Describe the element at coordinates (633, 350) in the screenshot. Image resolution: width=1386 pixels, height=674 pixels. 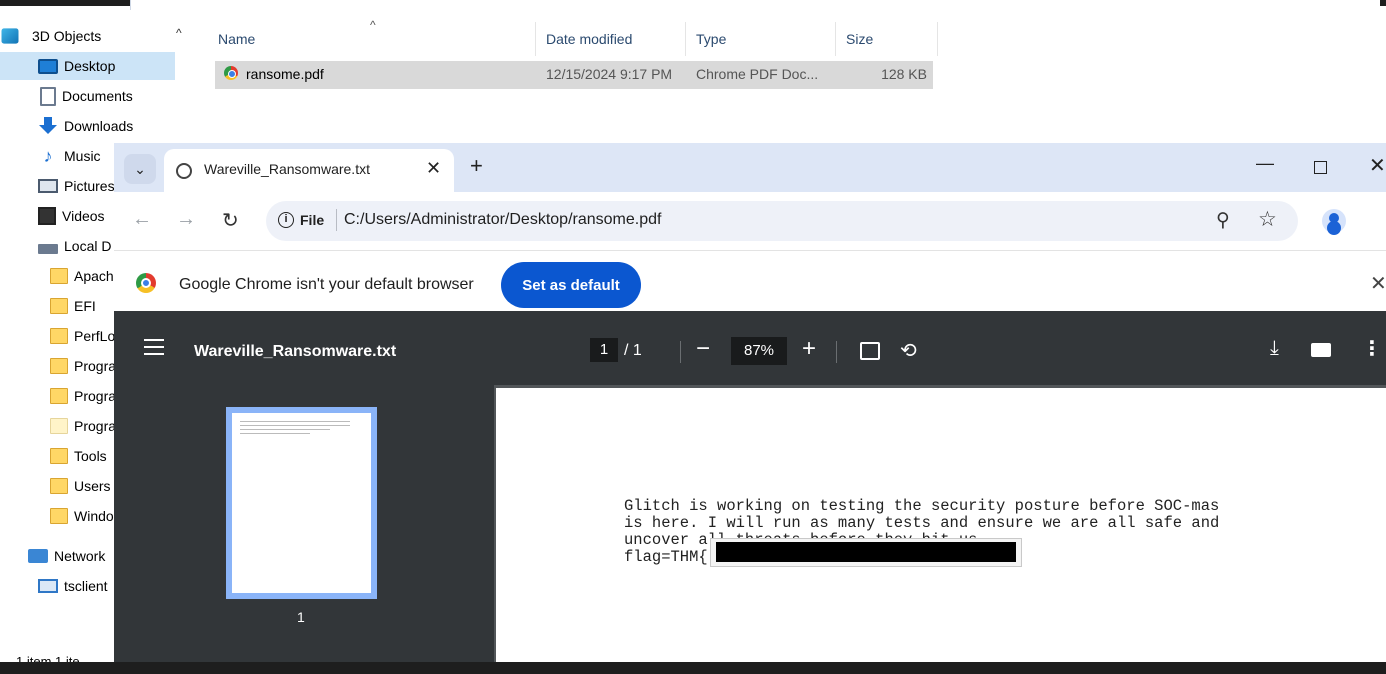
I see `page-total: / 1` at that location.